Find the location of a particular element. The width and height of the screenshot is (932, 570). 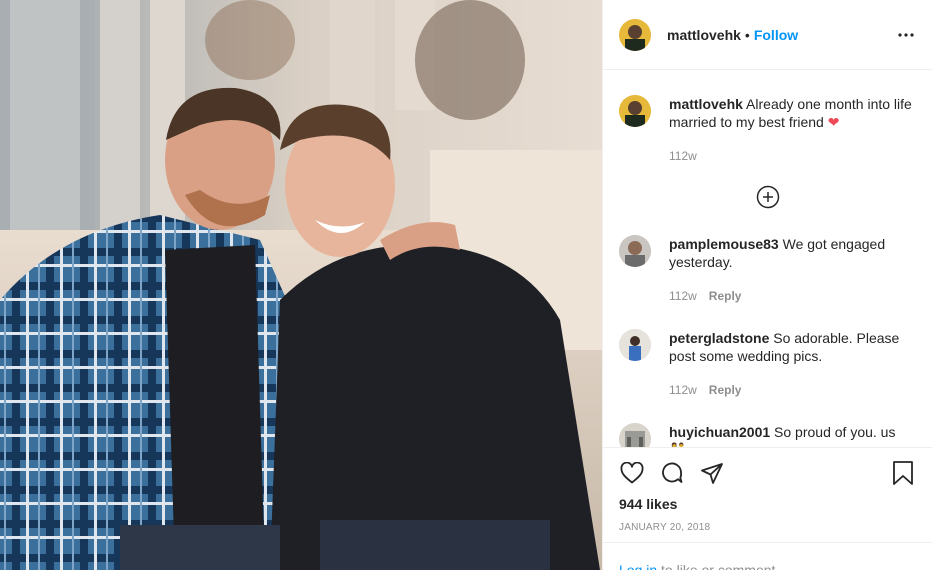

comment-username: huyichuan2001 is located at coordinates (719, 432).